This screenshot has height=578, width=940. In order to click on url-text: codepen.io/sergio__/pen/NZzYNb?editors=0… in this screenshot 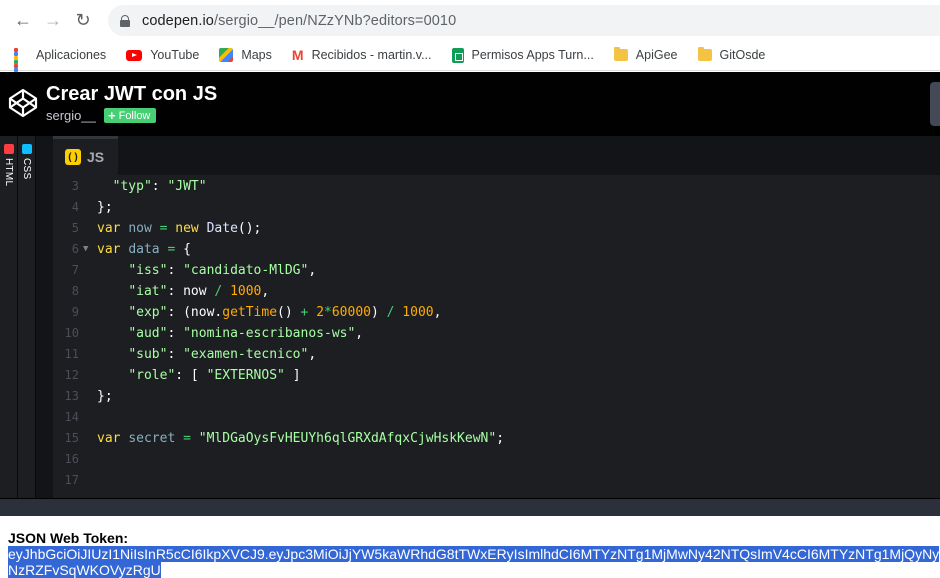, I will do `click(299, 20)`.